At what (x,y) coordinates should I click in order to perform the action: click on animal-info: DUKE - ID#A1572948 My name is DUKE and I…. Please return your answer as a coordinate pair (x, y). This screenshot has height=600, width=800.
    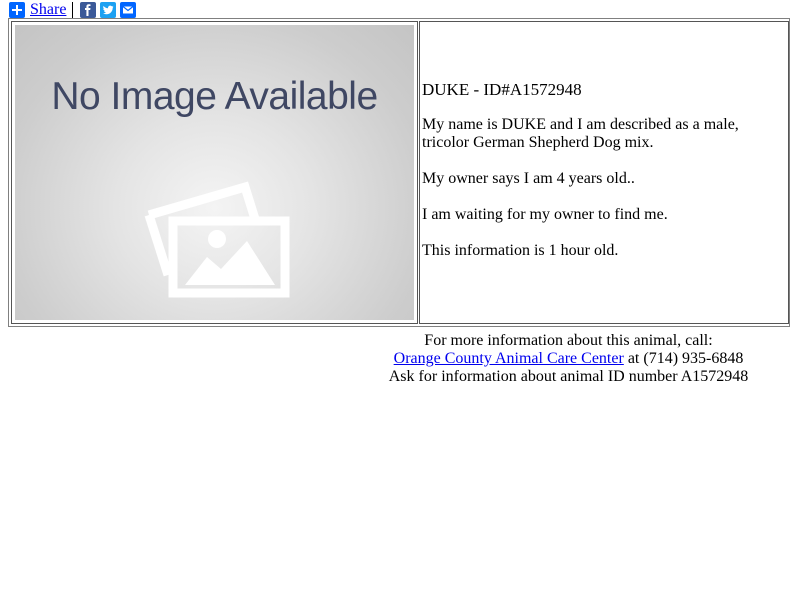
    Looking at the image, I should click on (602, 179).